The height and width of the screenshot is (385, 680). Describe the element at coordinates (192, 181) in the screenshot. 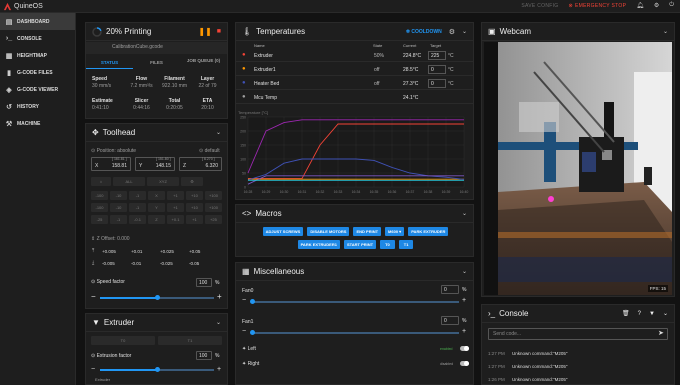

I see `motors-icon: ⚙` at that location.